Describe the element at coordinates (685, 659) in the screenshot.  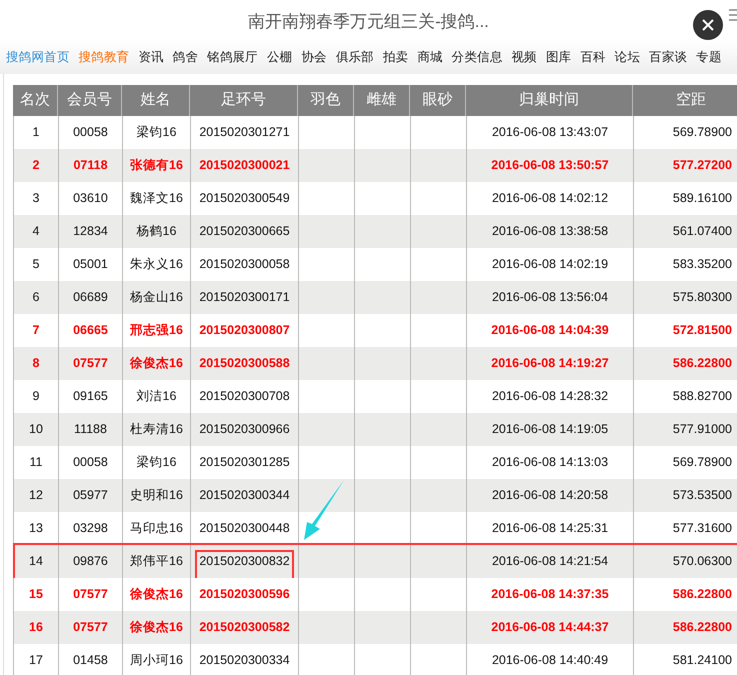
I see `table-cell: 581.24100` at that location.